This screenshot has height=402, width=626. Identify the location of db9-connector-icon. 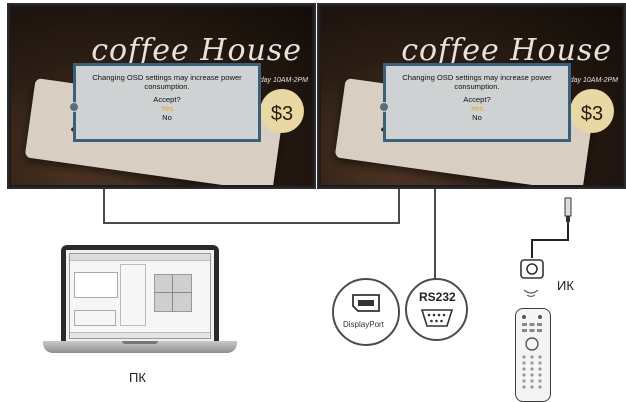
(437, 318).